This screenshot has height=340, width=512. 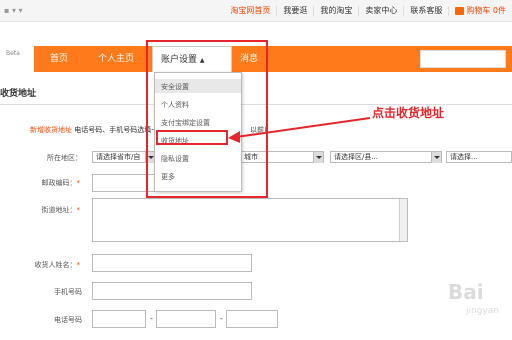 I want to click on baidu-watermark: Bai, so click(x=466, y=292).